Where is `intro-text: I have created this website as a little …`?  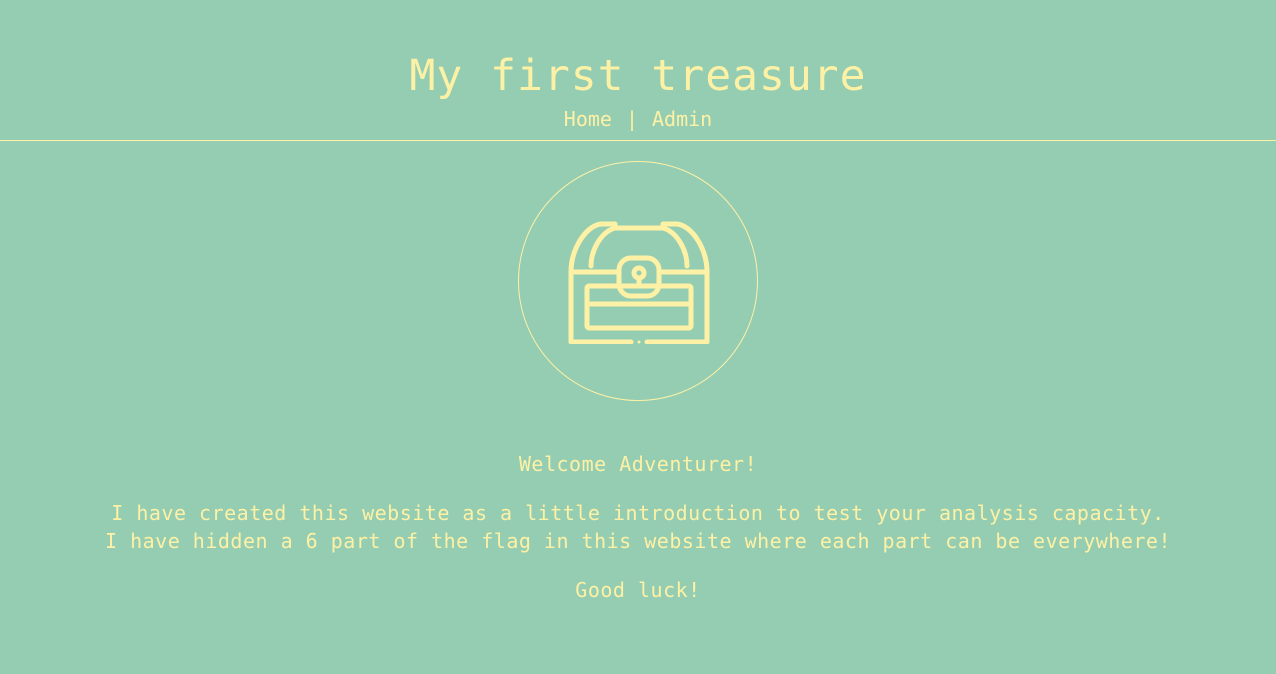
intro-text: I have created this website as a little … is located at coordinates (638, 527).